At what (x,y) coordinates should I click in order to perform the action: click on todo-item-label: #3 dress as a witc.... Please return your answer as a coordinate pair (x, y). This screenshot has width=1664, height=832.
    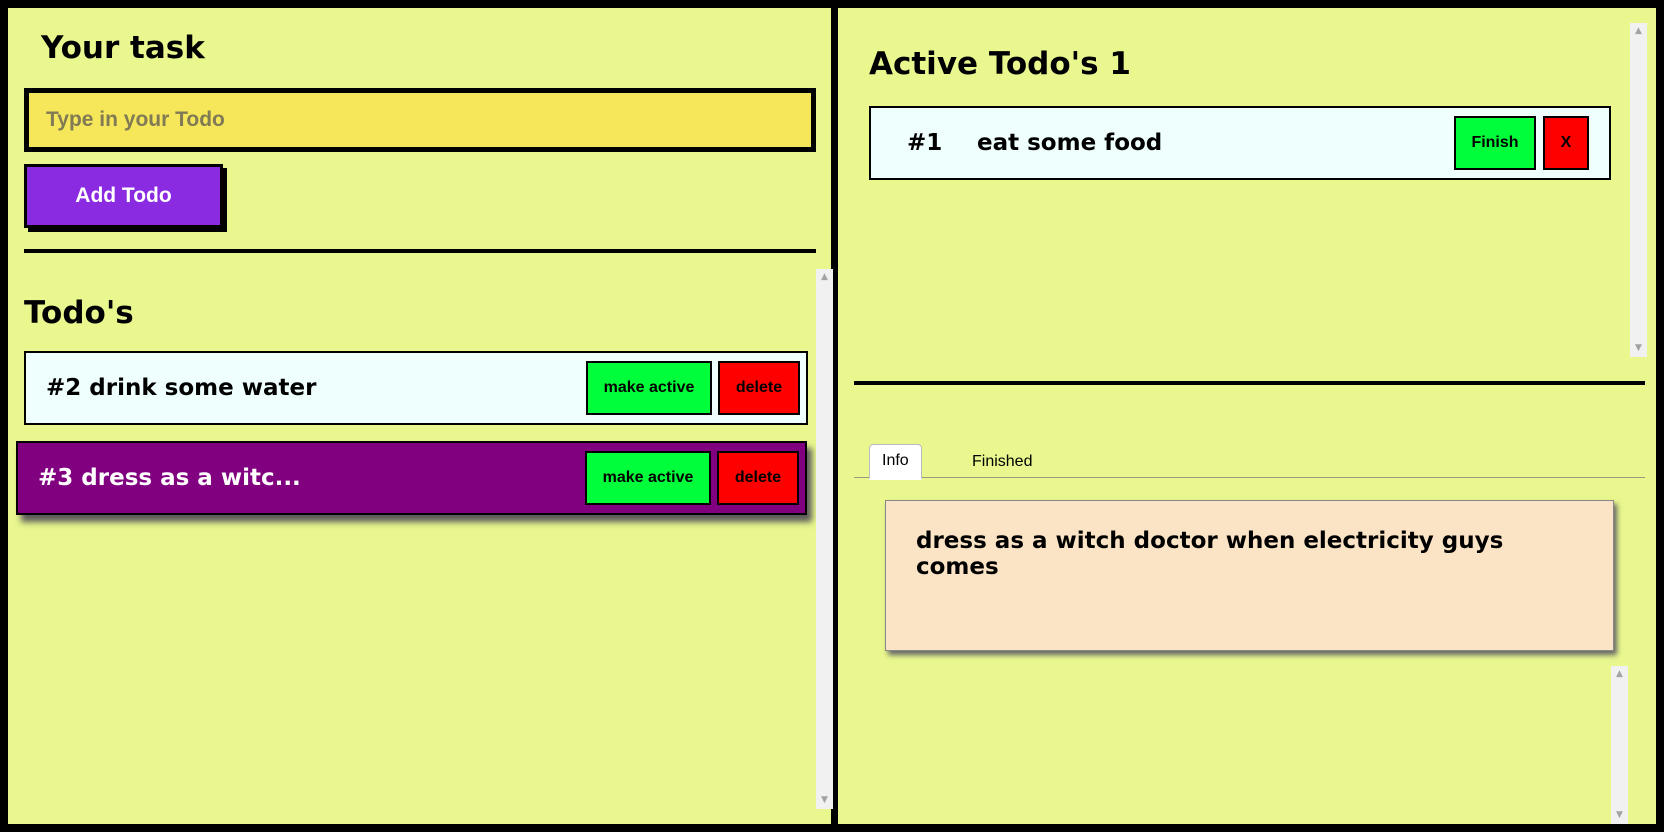
    Looking at the image, I should click on (169, 478).